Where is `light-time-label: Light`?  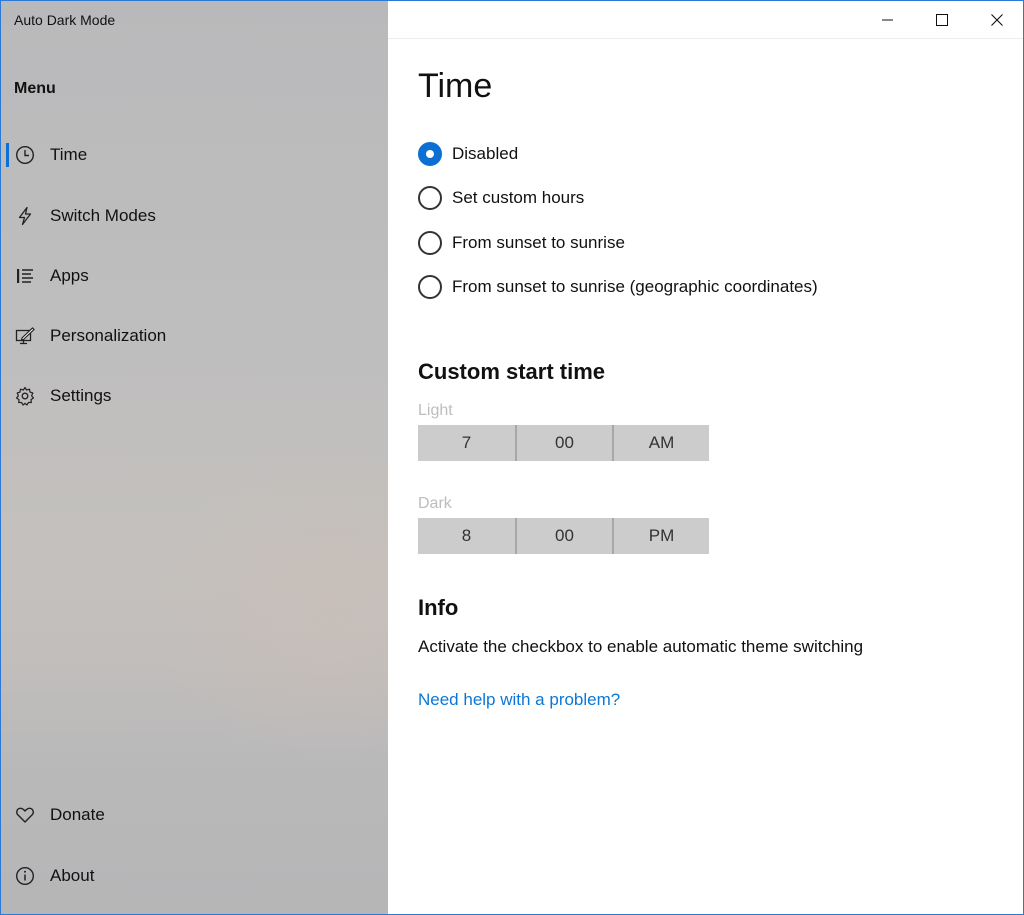
light-time-label: Light is located at coordinates (435, 410).